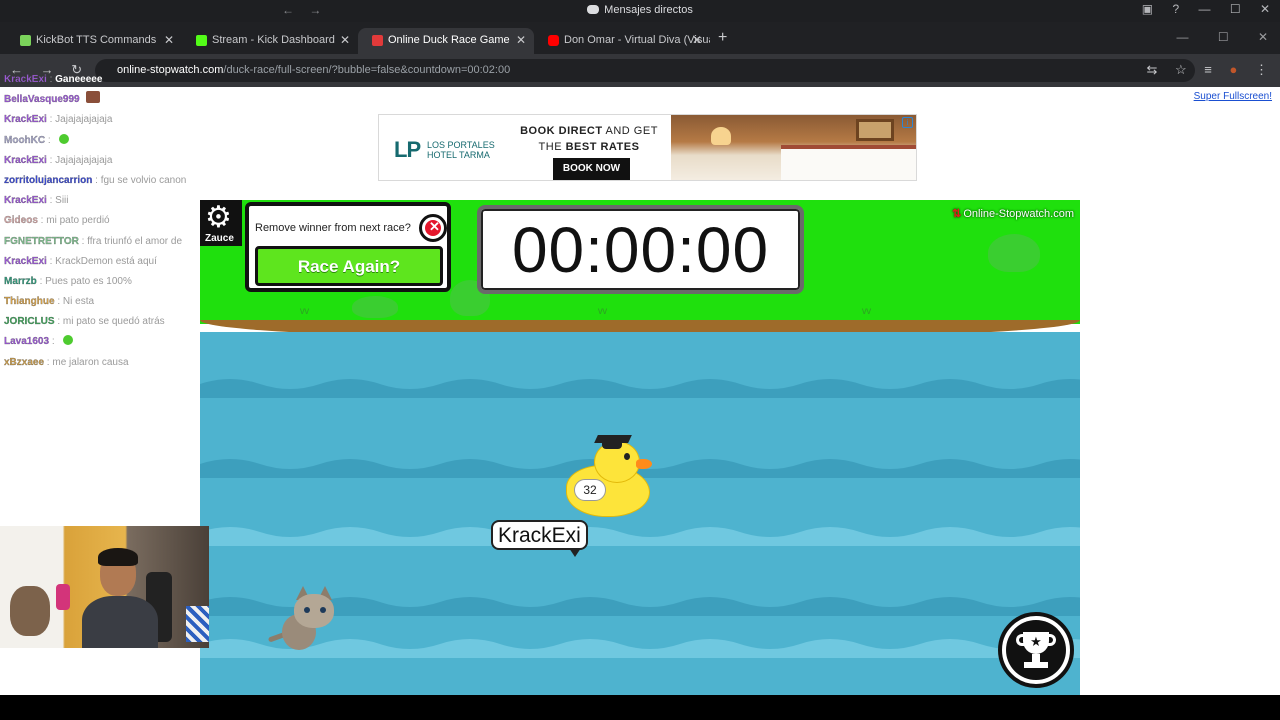 Image resolution: width=1280 pixels, height=720 pixels. Describe the element at coordinates (539, 538) in the screenshot. I see `duck-name-bubble: KrackExi` at that location.